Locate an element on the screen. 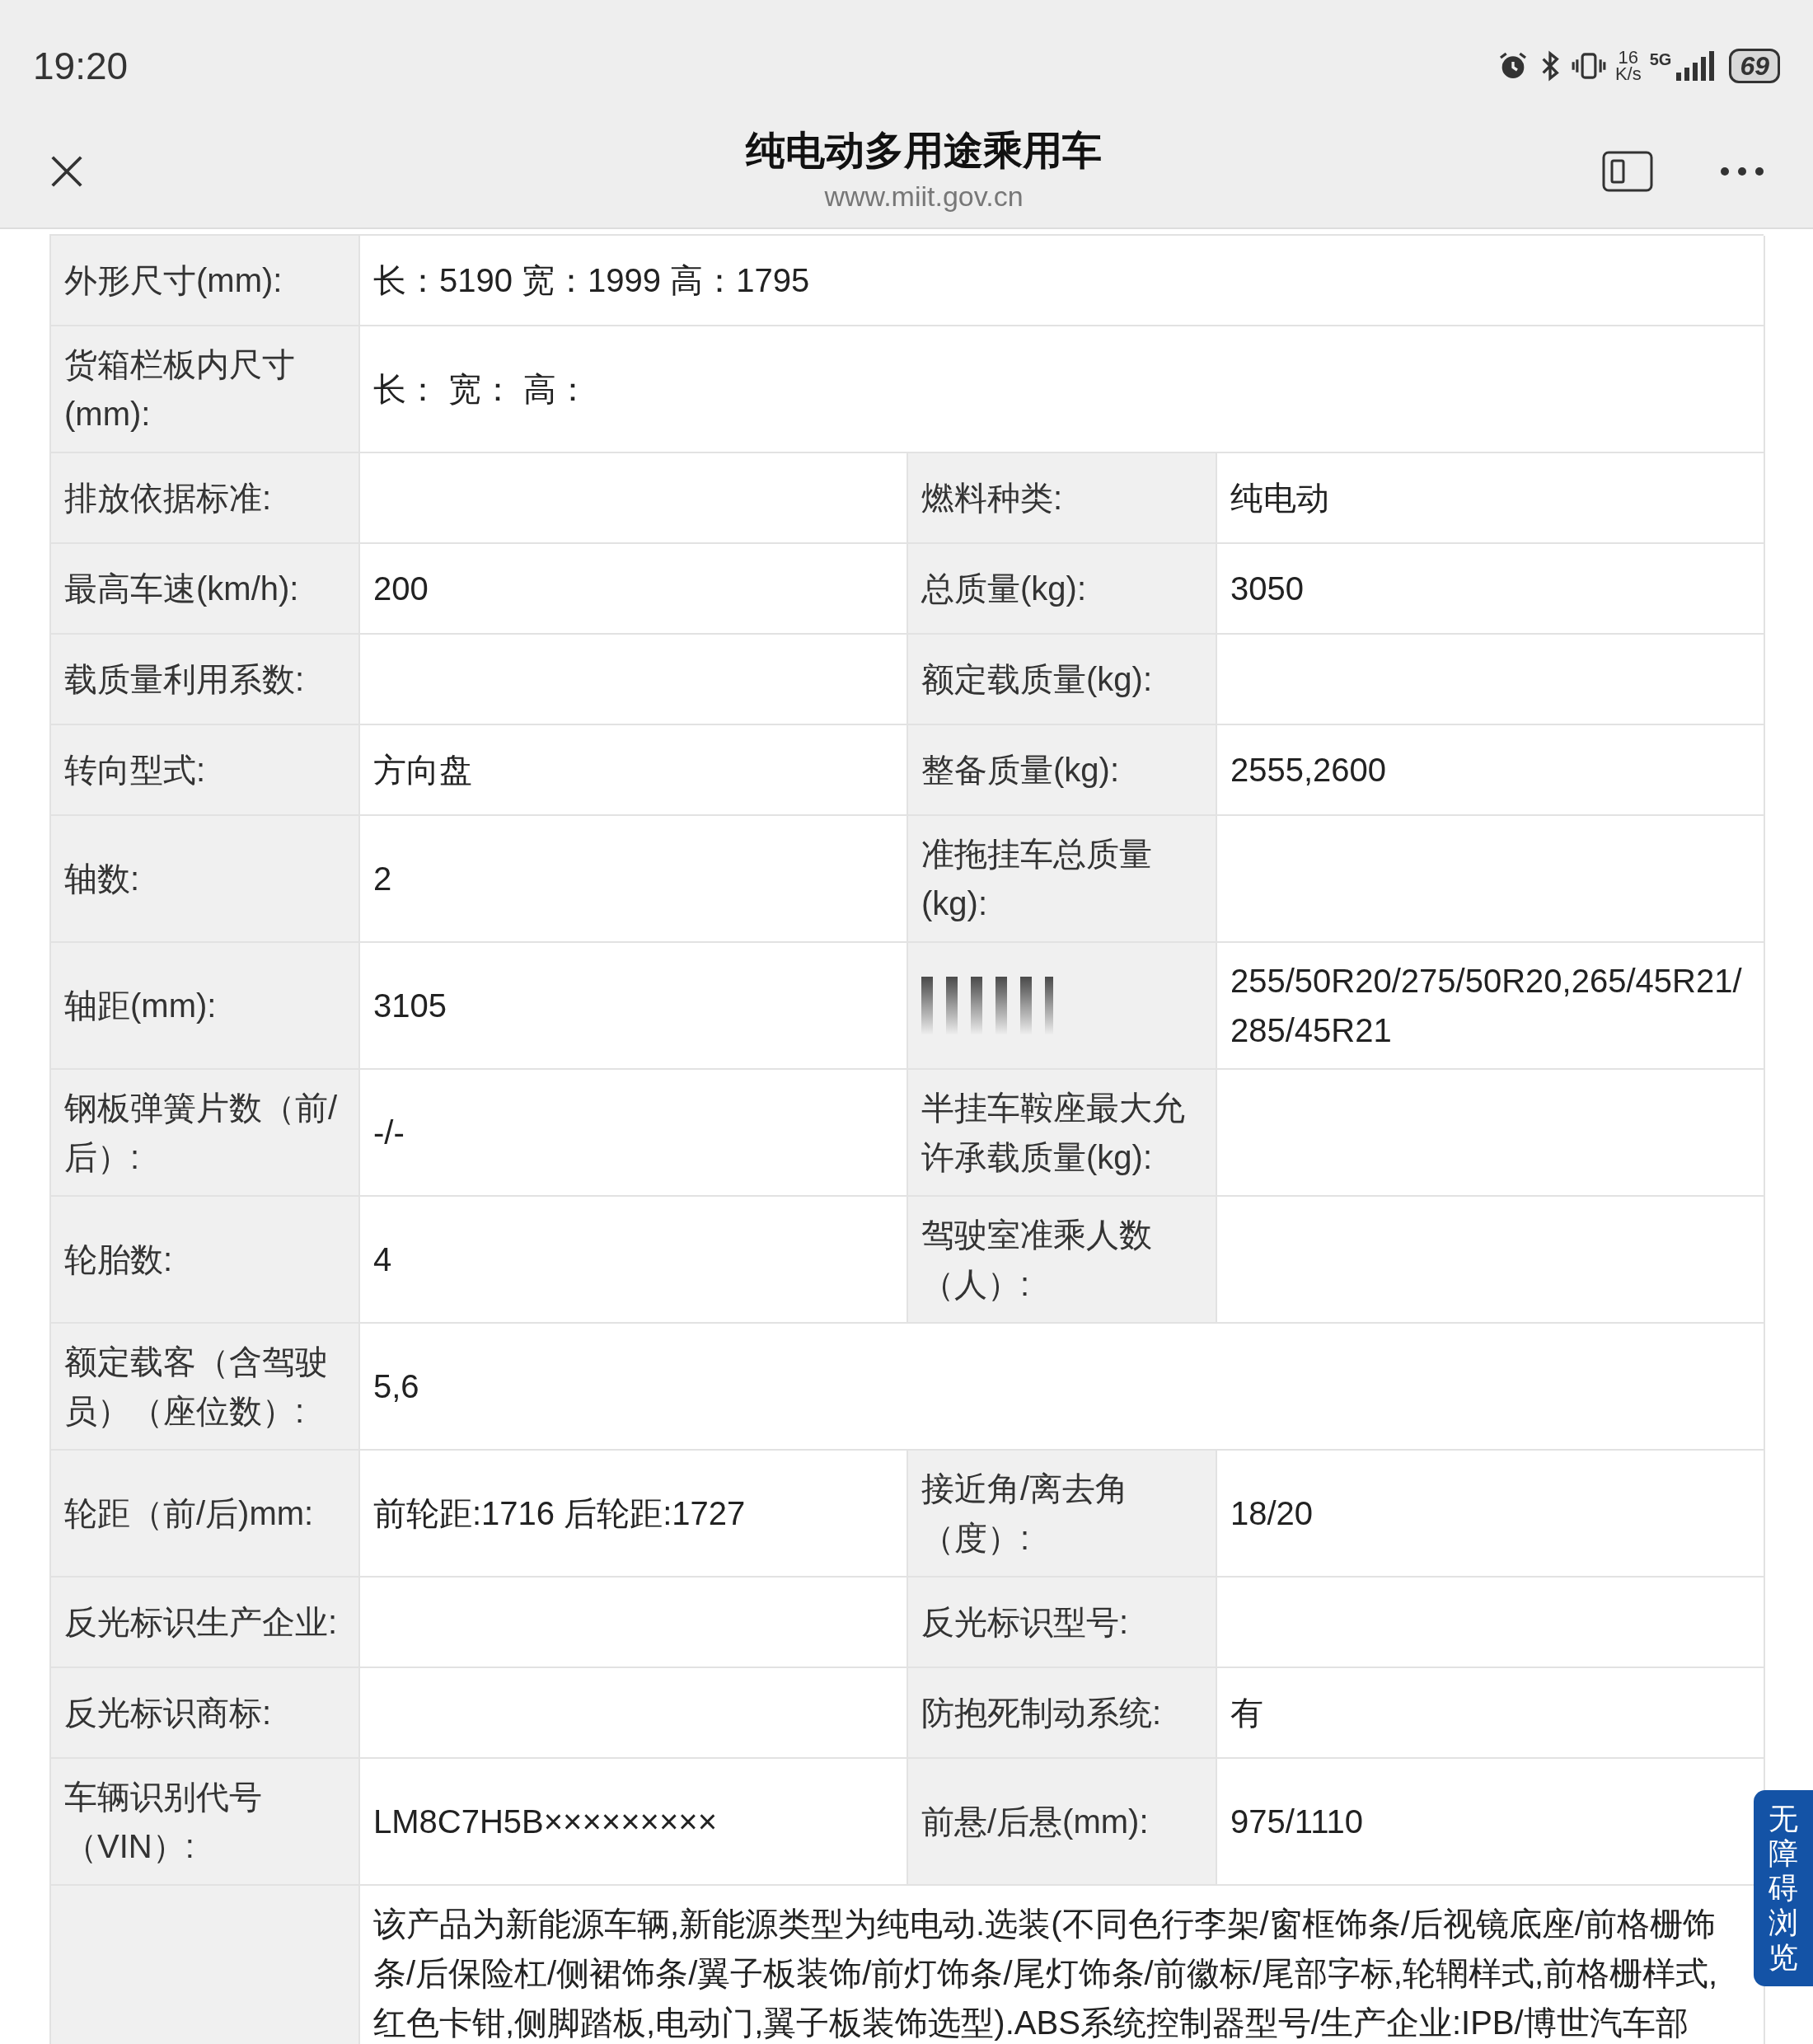 Image resolution: width=1813 pixels, height=2044 pixels. field-label: 轮胎数: is located at coordinates (118, 1259).